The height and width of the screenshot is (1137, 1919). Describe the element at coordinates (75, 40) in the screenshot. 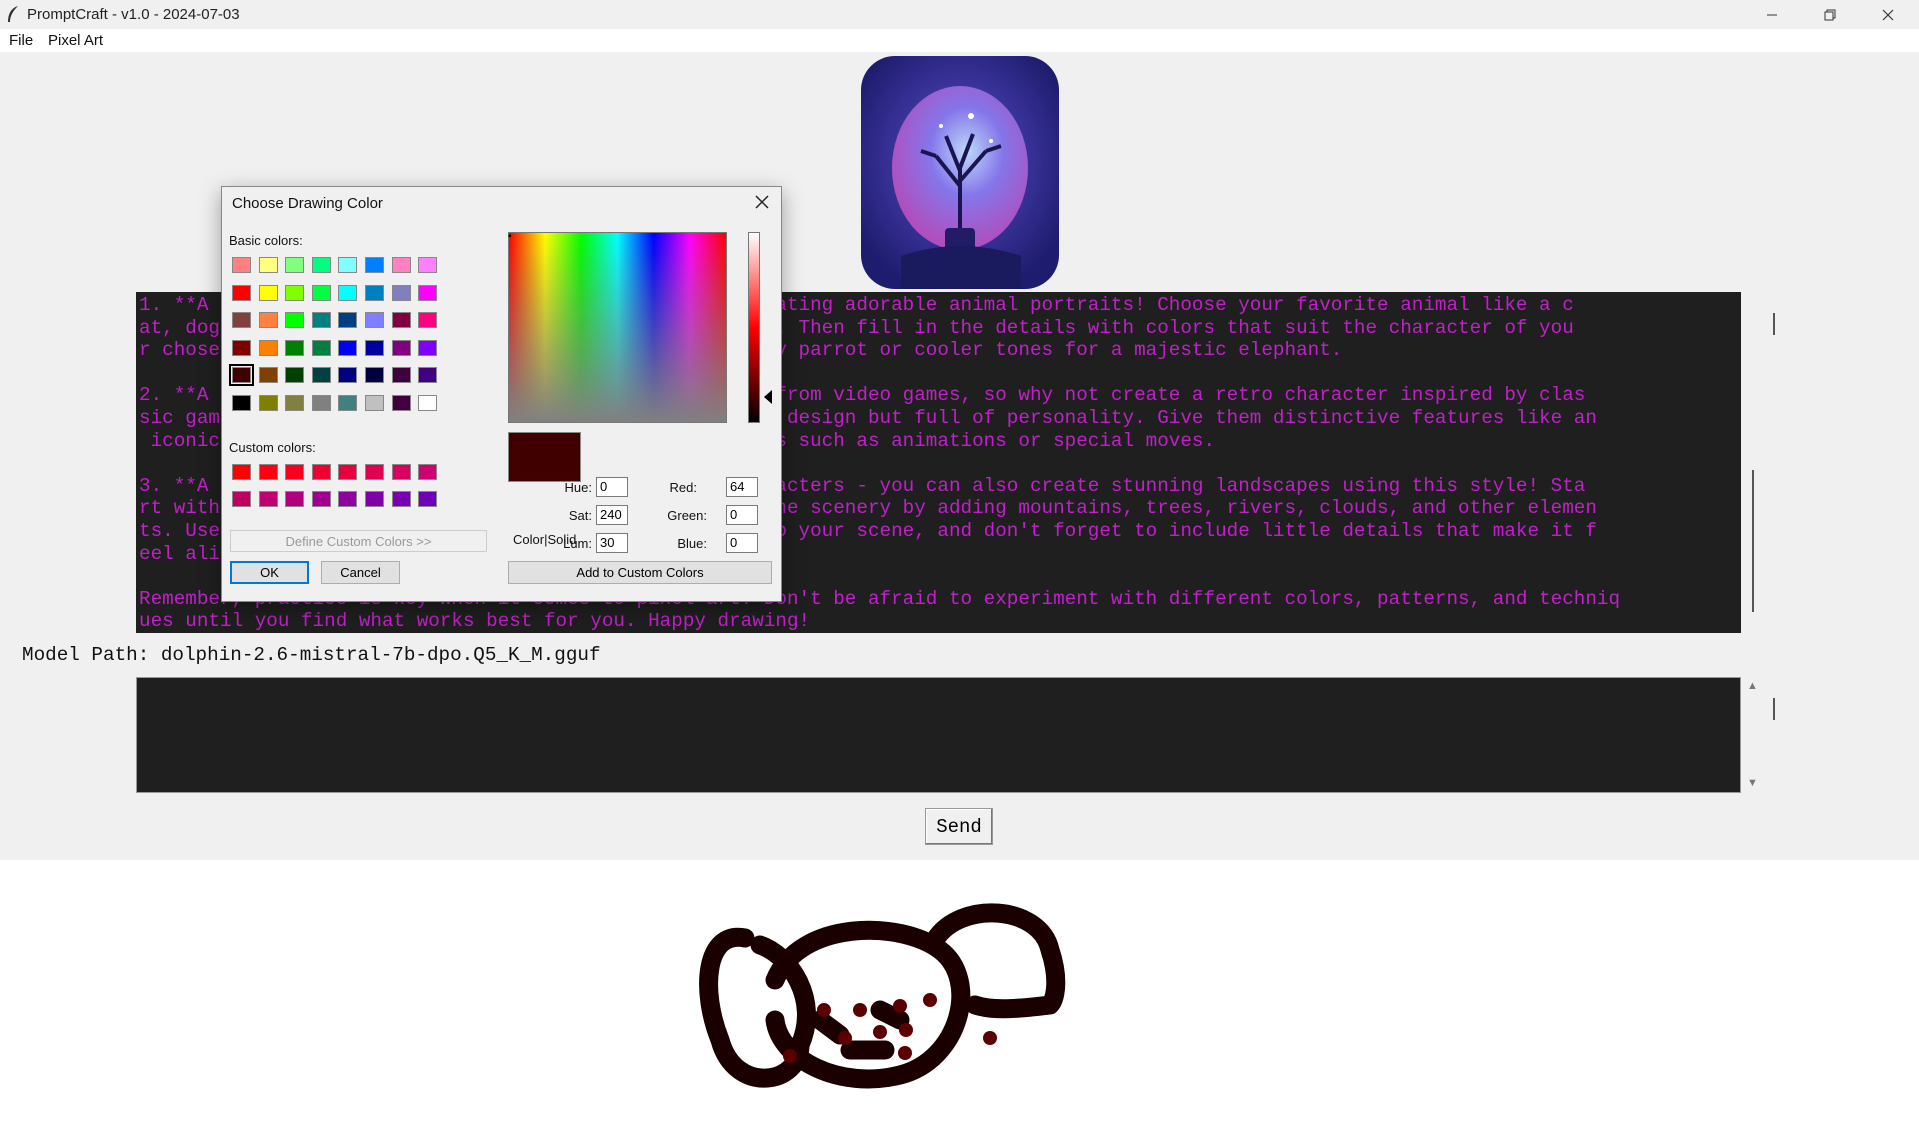

I see `menu-pixel-art: Pixel Art` at that location.